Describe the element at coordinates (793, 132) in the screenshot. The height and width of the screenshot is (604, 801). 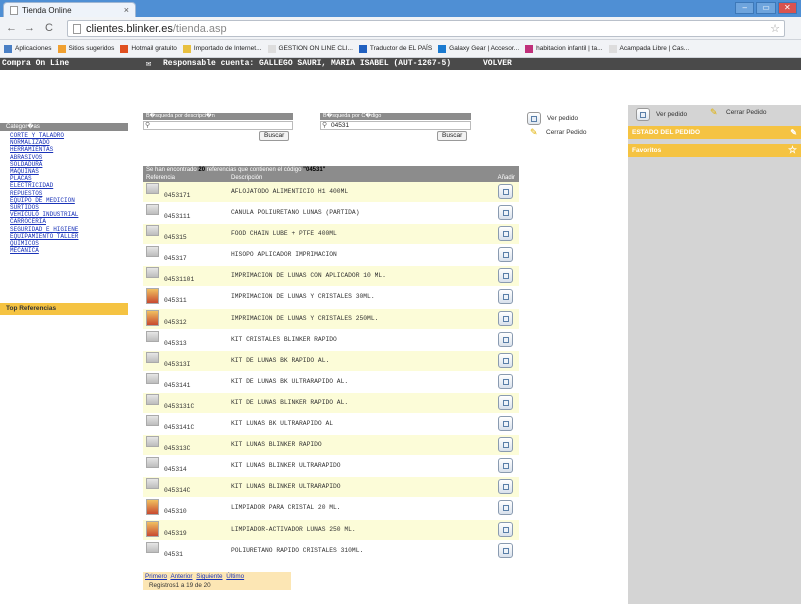
I see `edit-icon: ✎` at that location.